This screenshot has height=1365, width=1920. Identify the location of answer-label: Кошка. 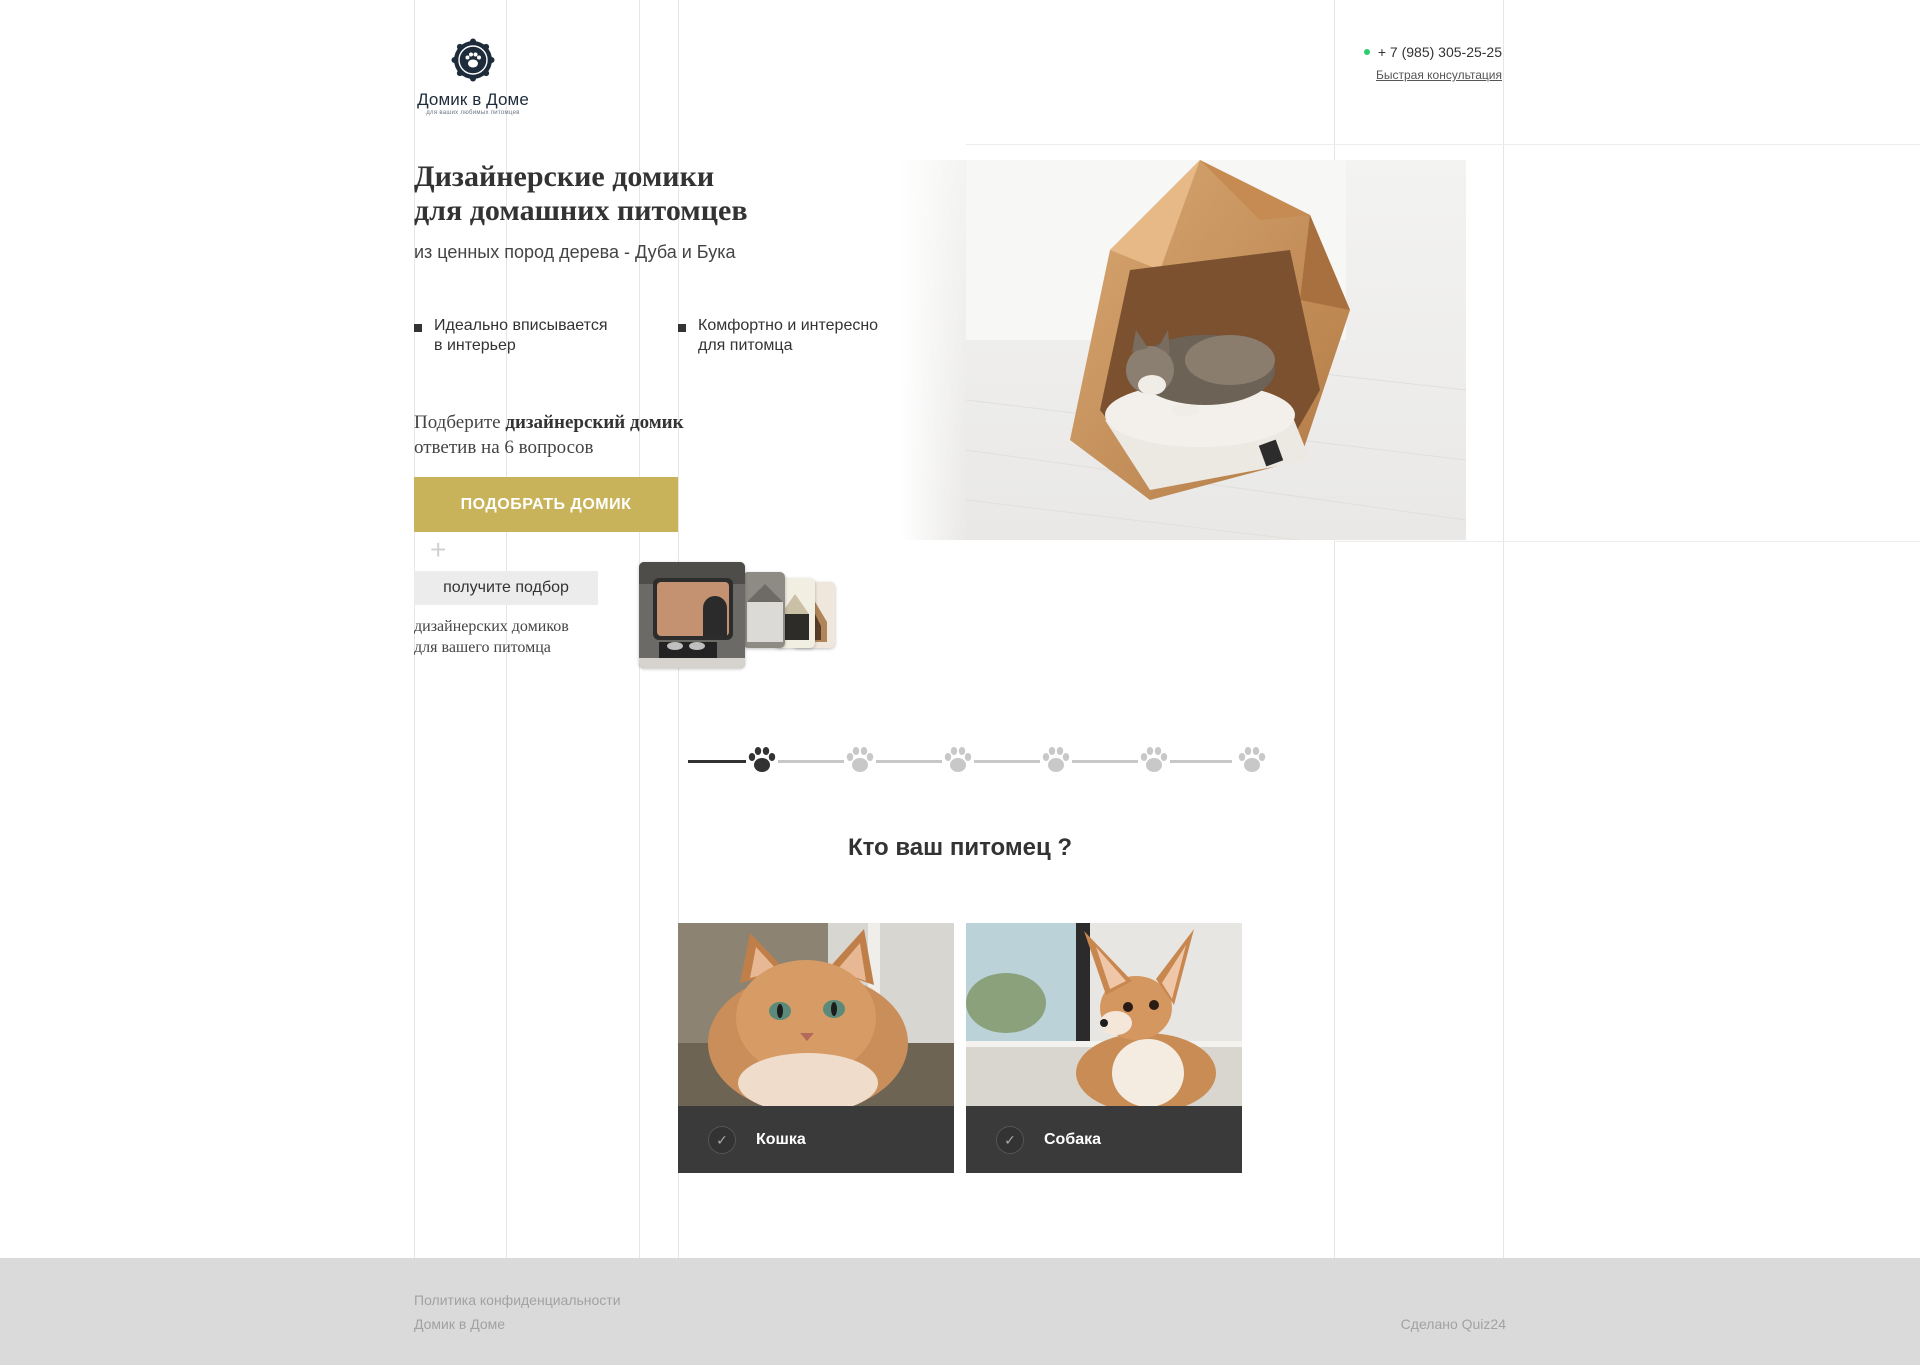
(781, 1139).